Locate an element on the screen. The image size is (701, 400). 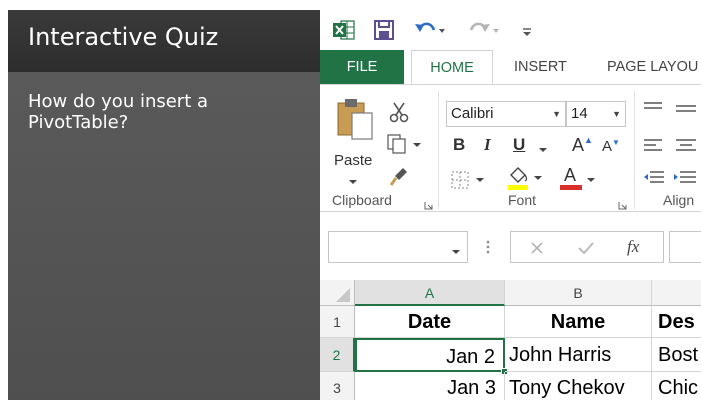
cut-icon is located at coordinates (399, 114).